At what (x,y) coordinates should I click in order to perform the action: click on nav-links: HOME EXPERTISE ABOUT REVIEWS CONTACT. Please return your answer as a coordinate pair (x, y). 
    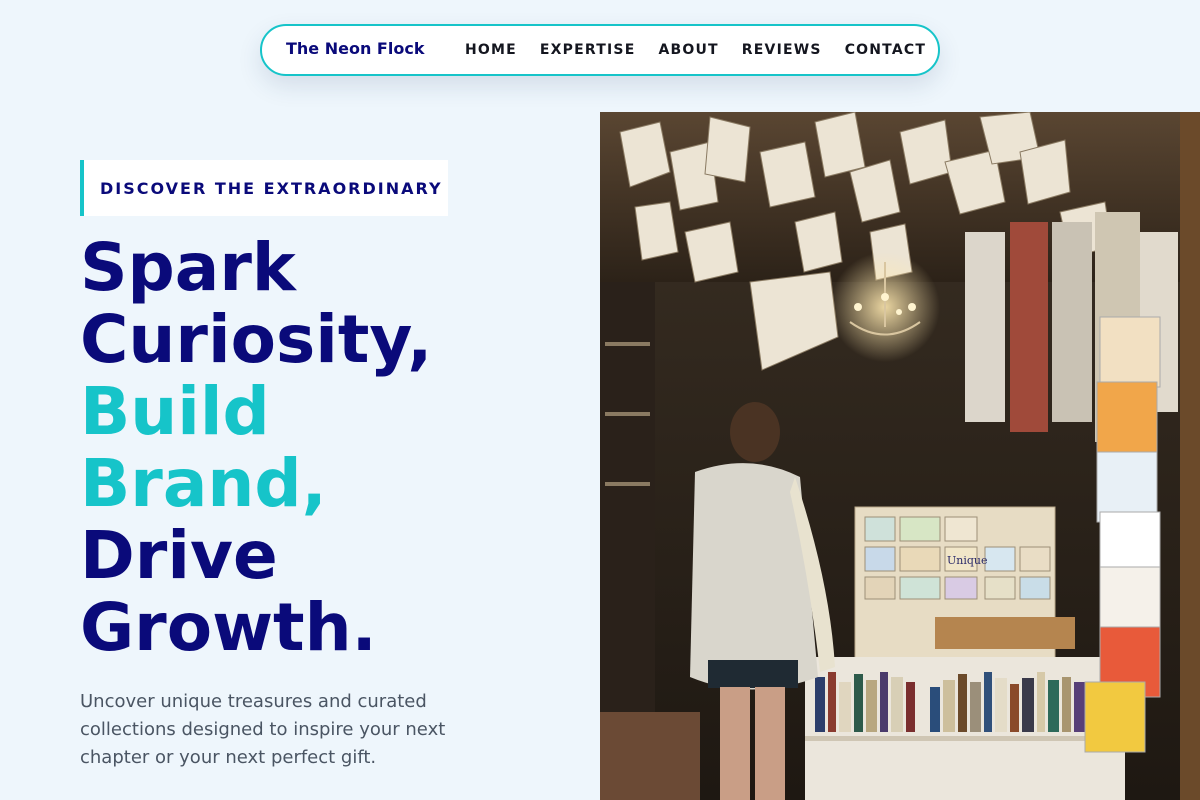
    Looking at the image, I should click on (707, 50).